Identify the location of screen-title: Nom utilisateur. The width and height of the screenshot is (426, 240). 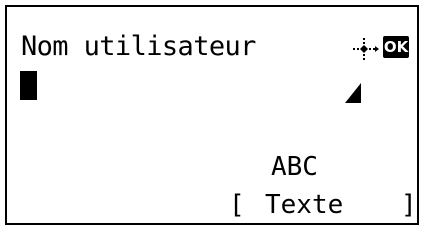
(138, 46).